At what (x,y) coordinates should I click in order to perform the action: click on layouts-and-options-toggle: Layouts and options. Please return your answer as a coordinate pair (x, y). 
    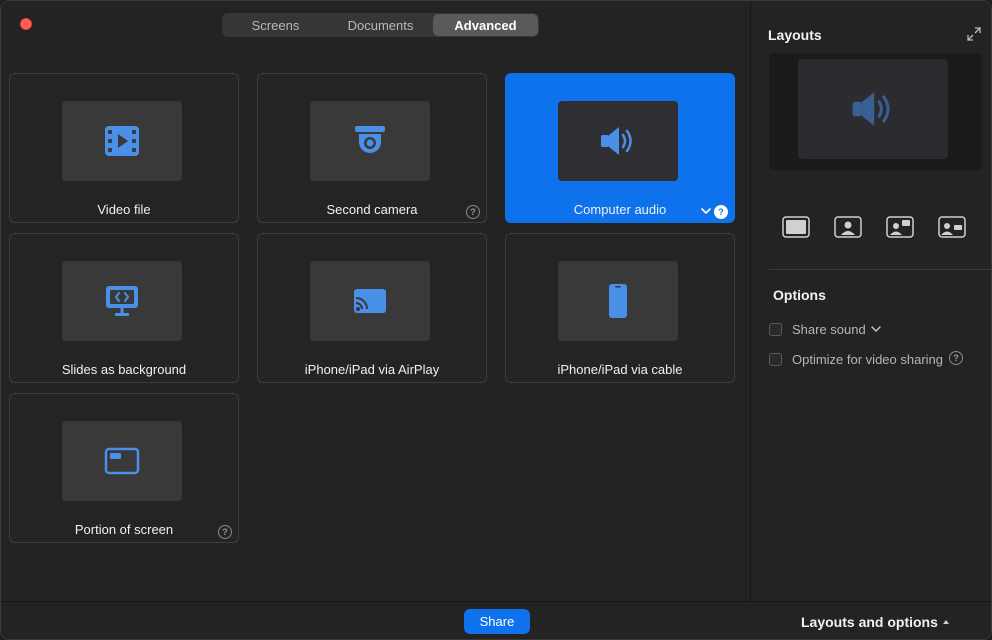
    Looking at the image, I should click on (875, 622).